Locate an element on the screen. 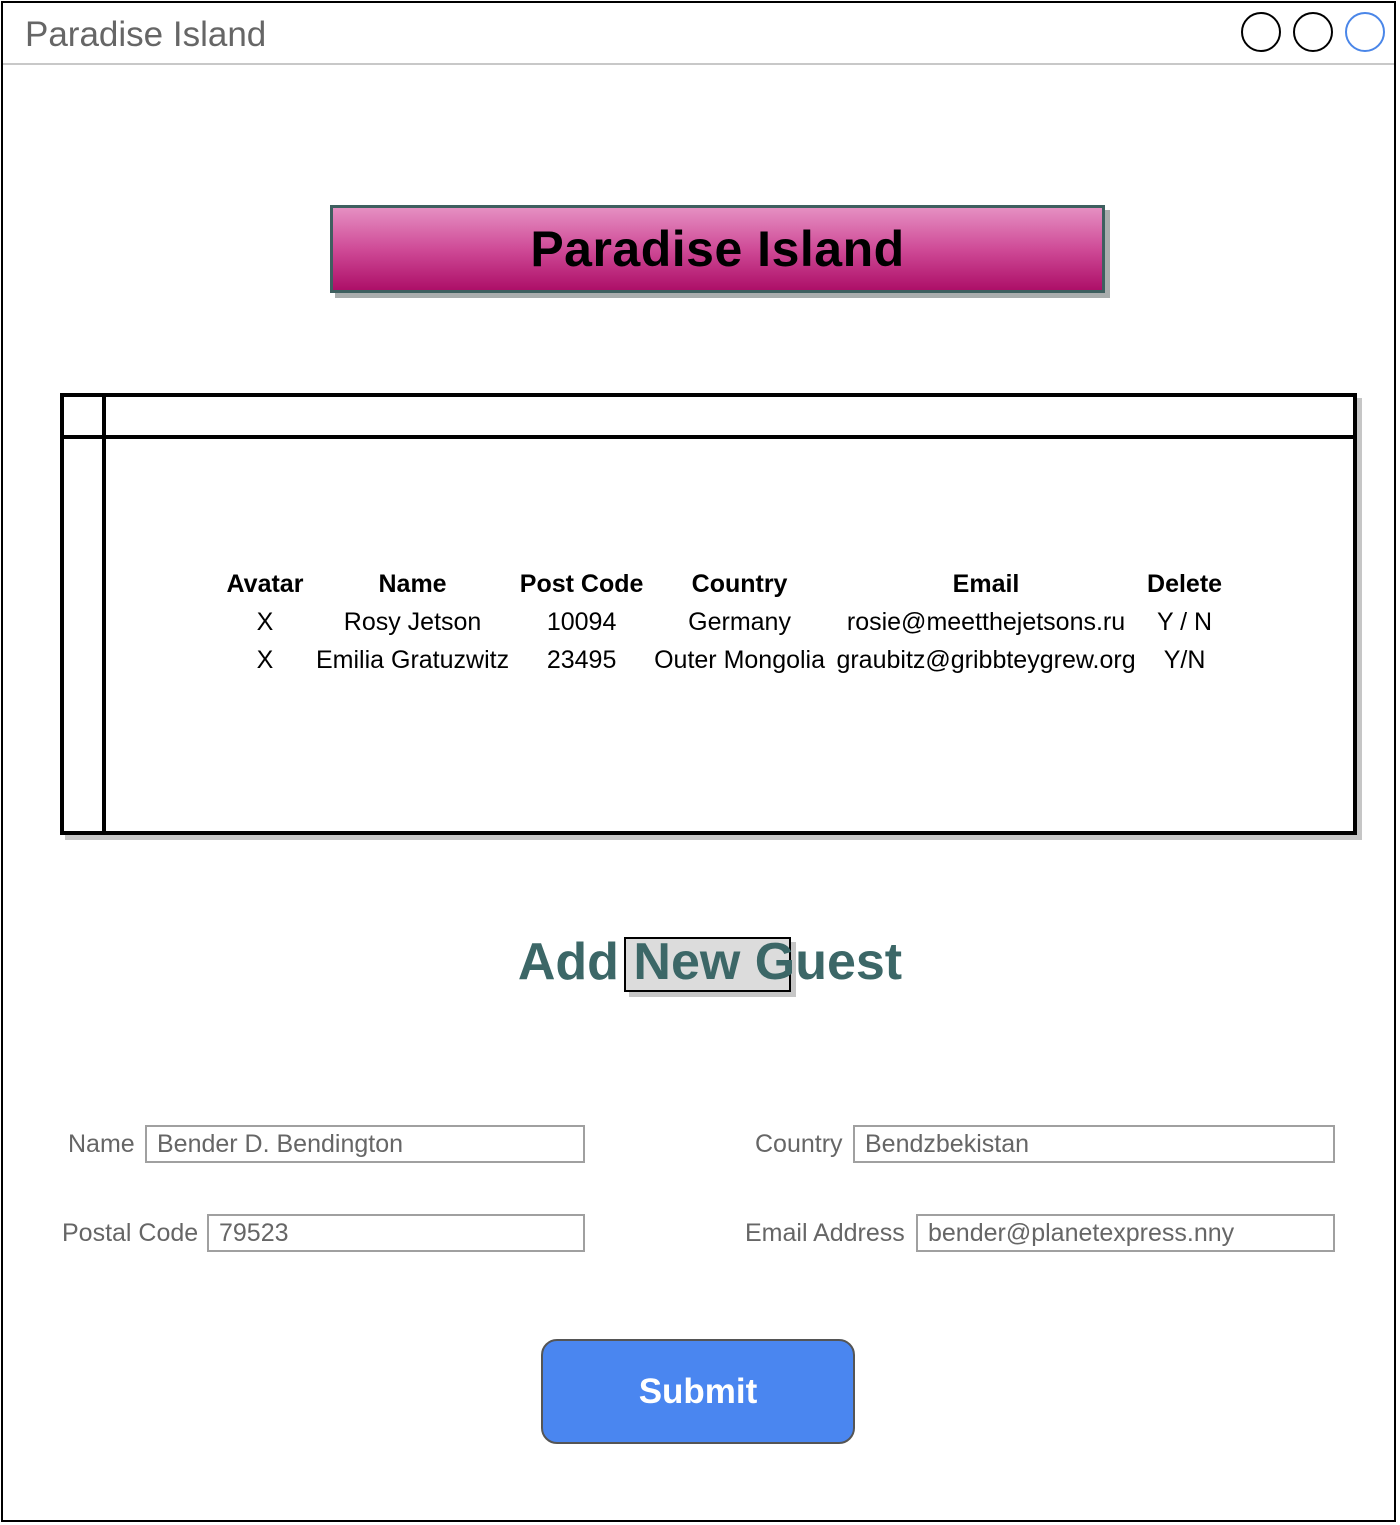  postal-code-label: Postal Code is located at coordinates (130, 1233).